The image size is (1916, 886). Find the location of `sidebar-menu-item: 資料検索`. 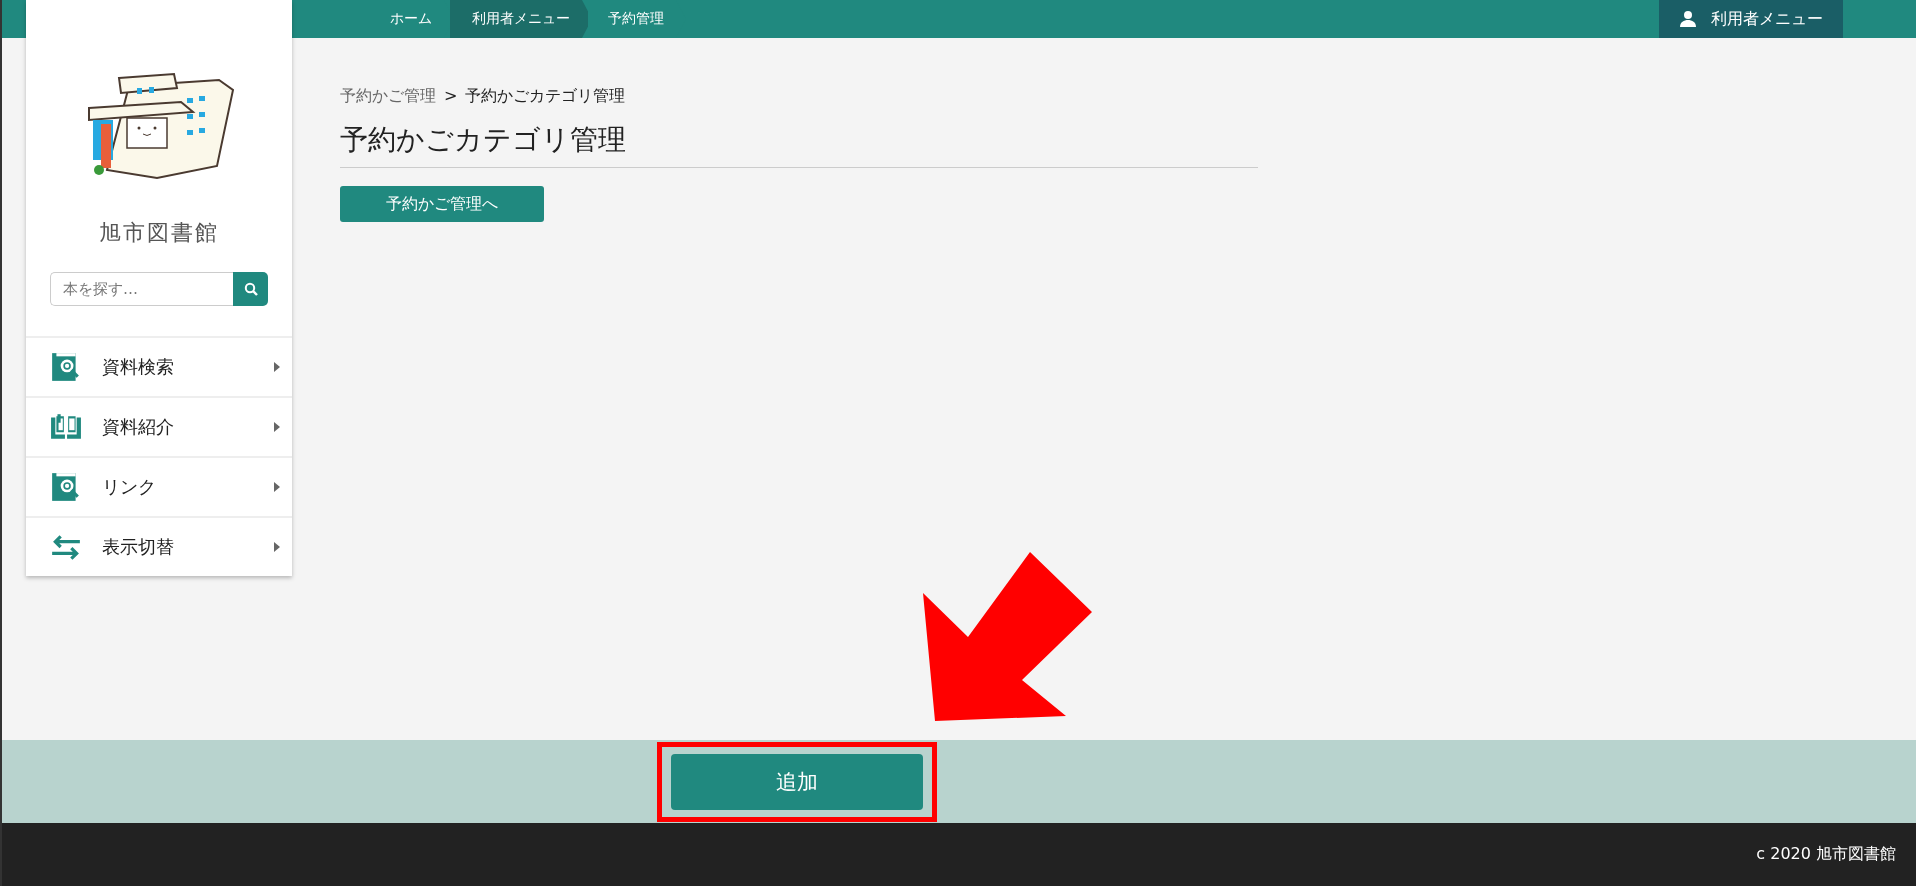

sidebar-menu-item: 資料検索 is located at coordinates (159, 366).